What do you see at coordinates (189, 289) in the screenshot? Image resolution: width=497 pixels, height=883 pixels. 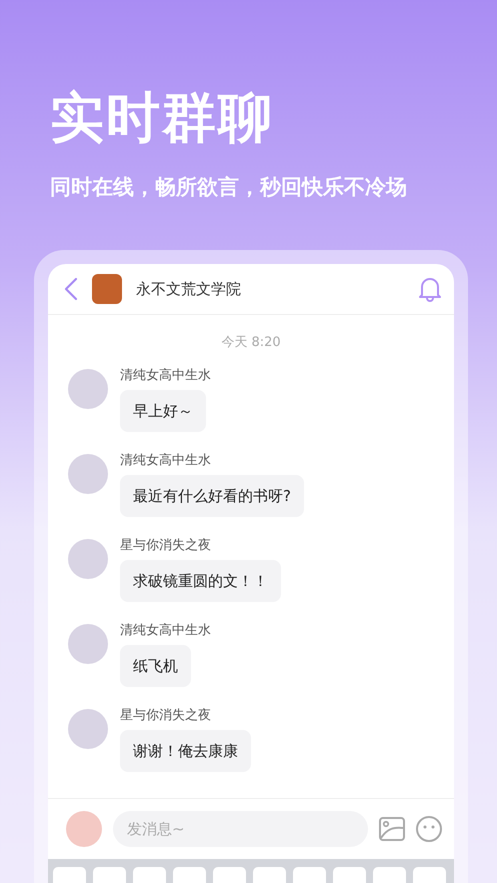 I see `group-title: 永不文荒文学院` at bounding box center [189, 289].